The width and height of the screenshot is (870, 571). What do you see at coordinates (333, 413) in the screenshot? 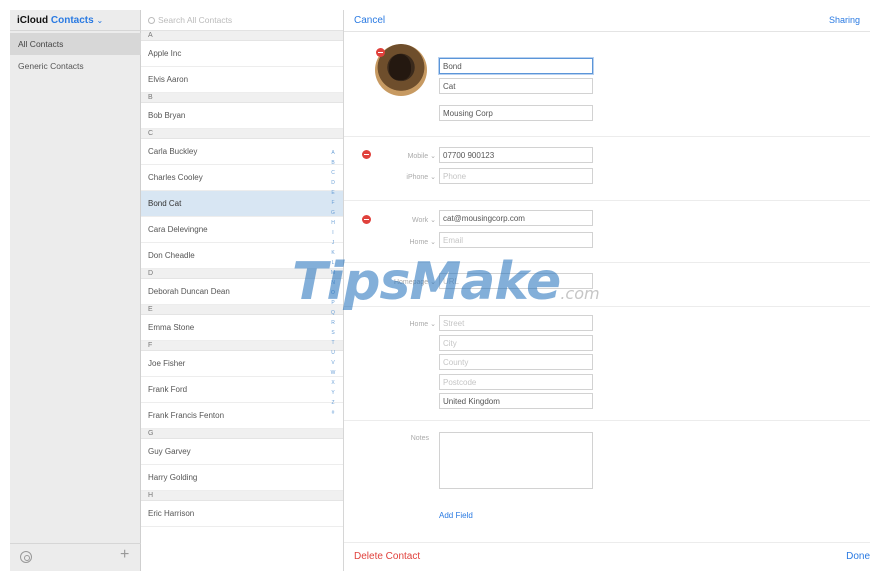
I see `index-letter: #` at bounding box center [333, 413].